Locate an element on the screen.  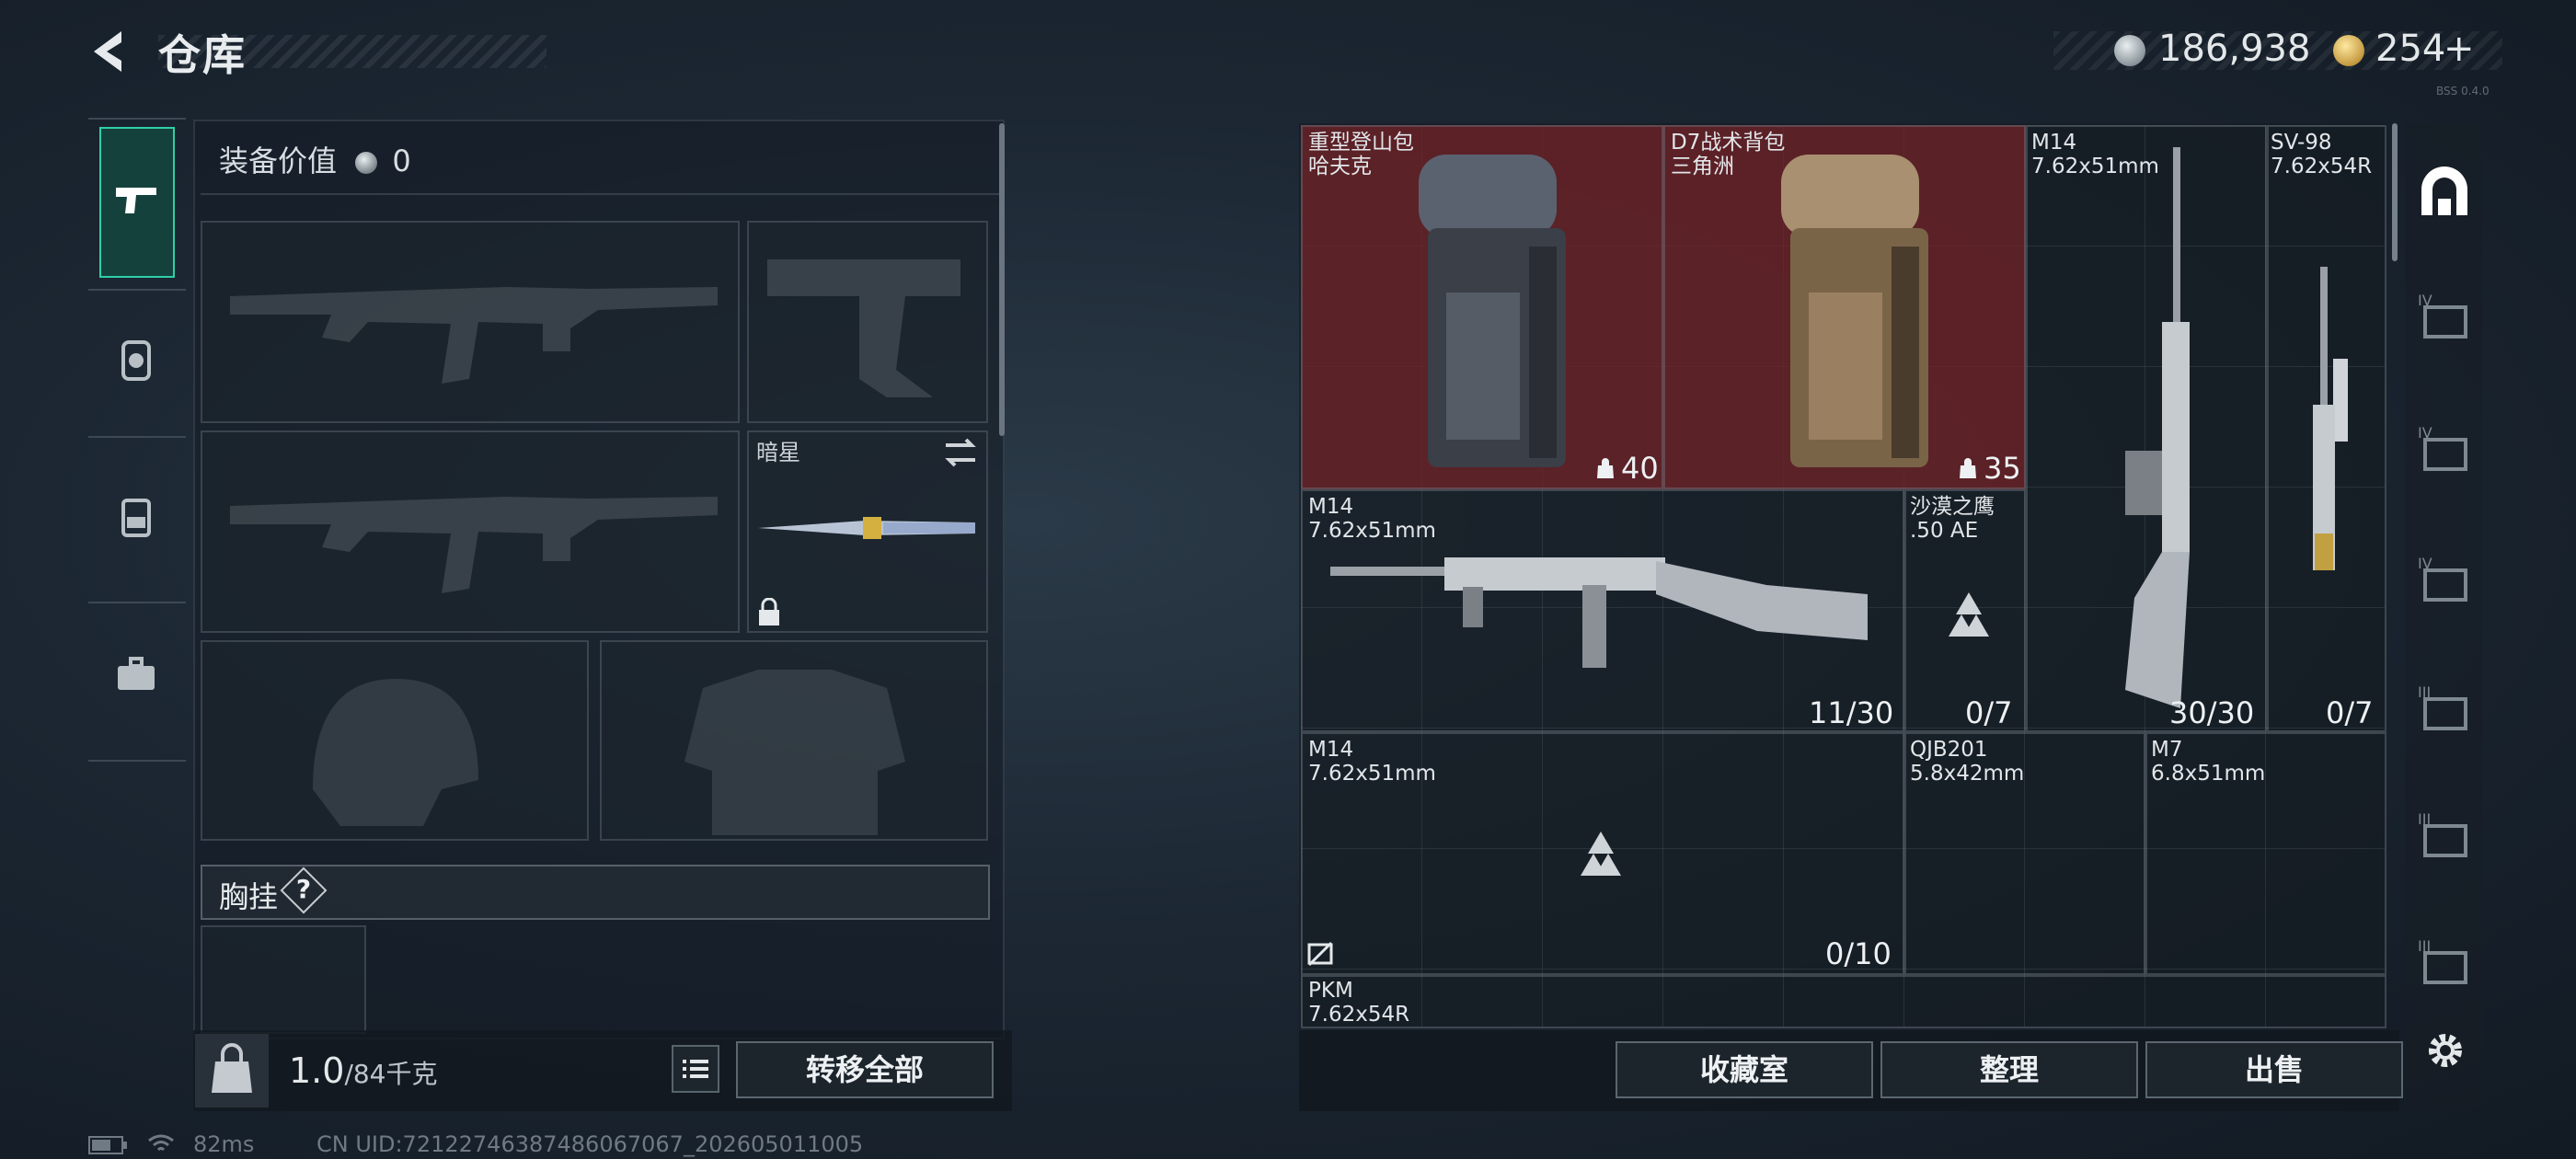
chest-rig-label: 胸挂 is located at coordinates (249, 896).